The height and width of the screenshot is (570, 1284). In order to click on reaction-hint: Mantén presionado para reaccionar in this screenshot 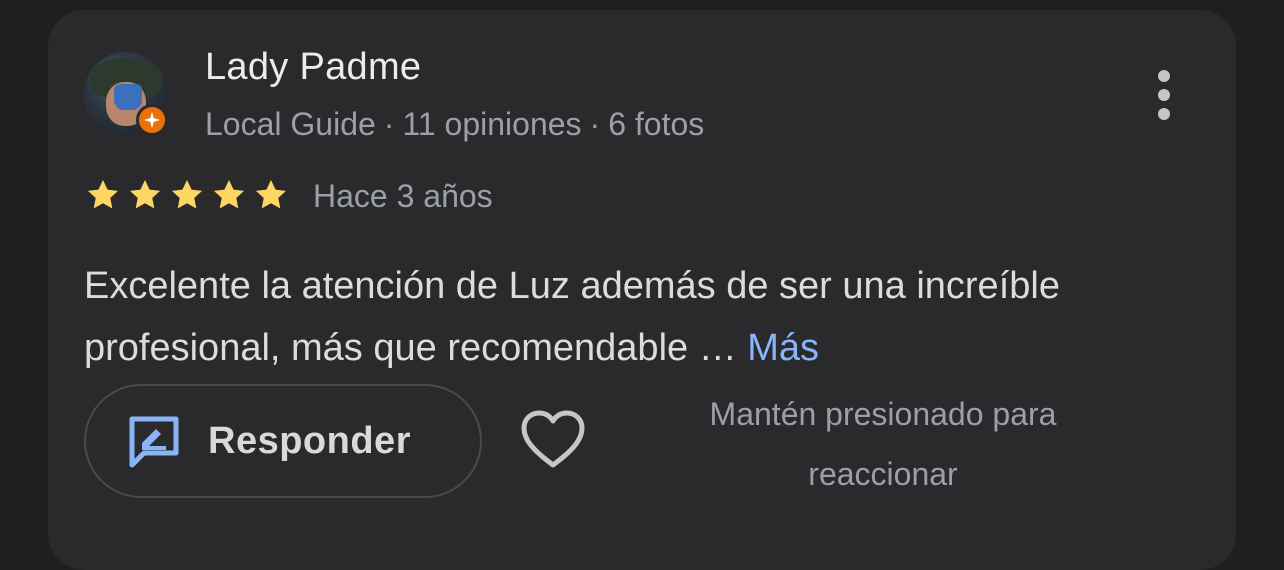, I will do `click(883, 444)`.